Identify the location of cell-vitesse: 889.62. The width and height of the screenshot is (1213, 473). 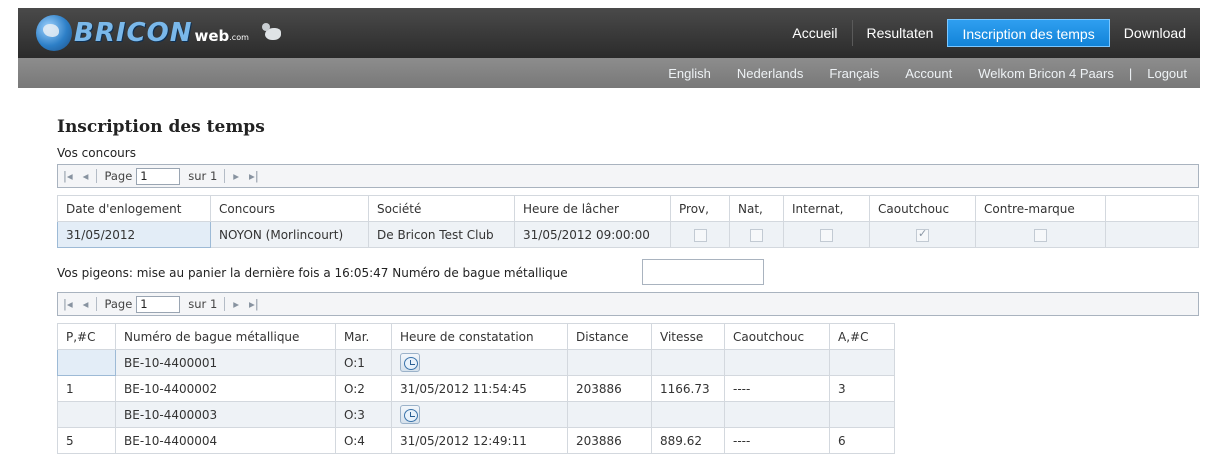
(688, 440).